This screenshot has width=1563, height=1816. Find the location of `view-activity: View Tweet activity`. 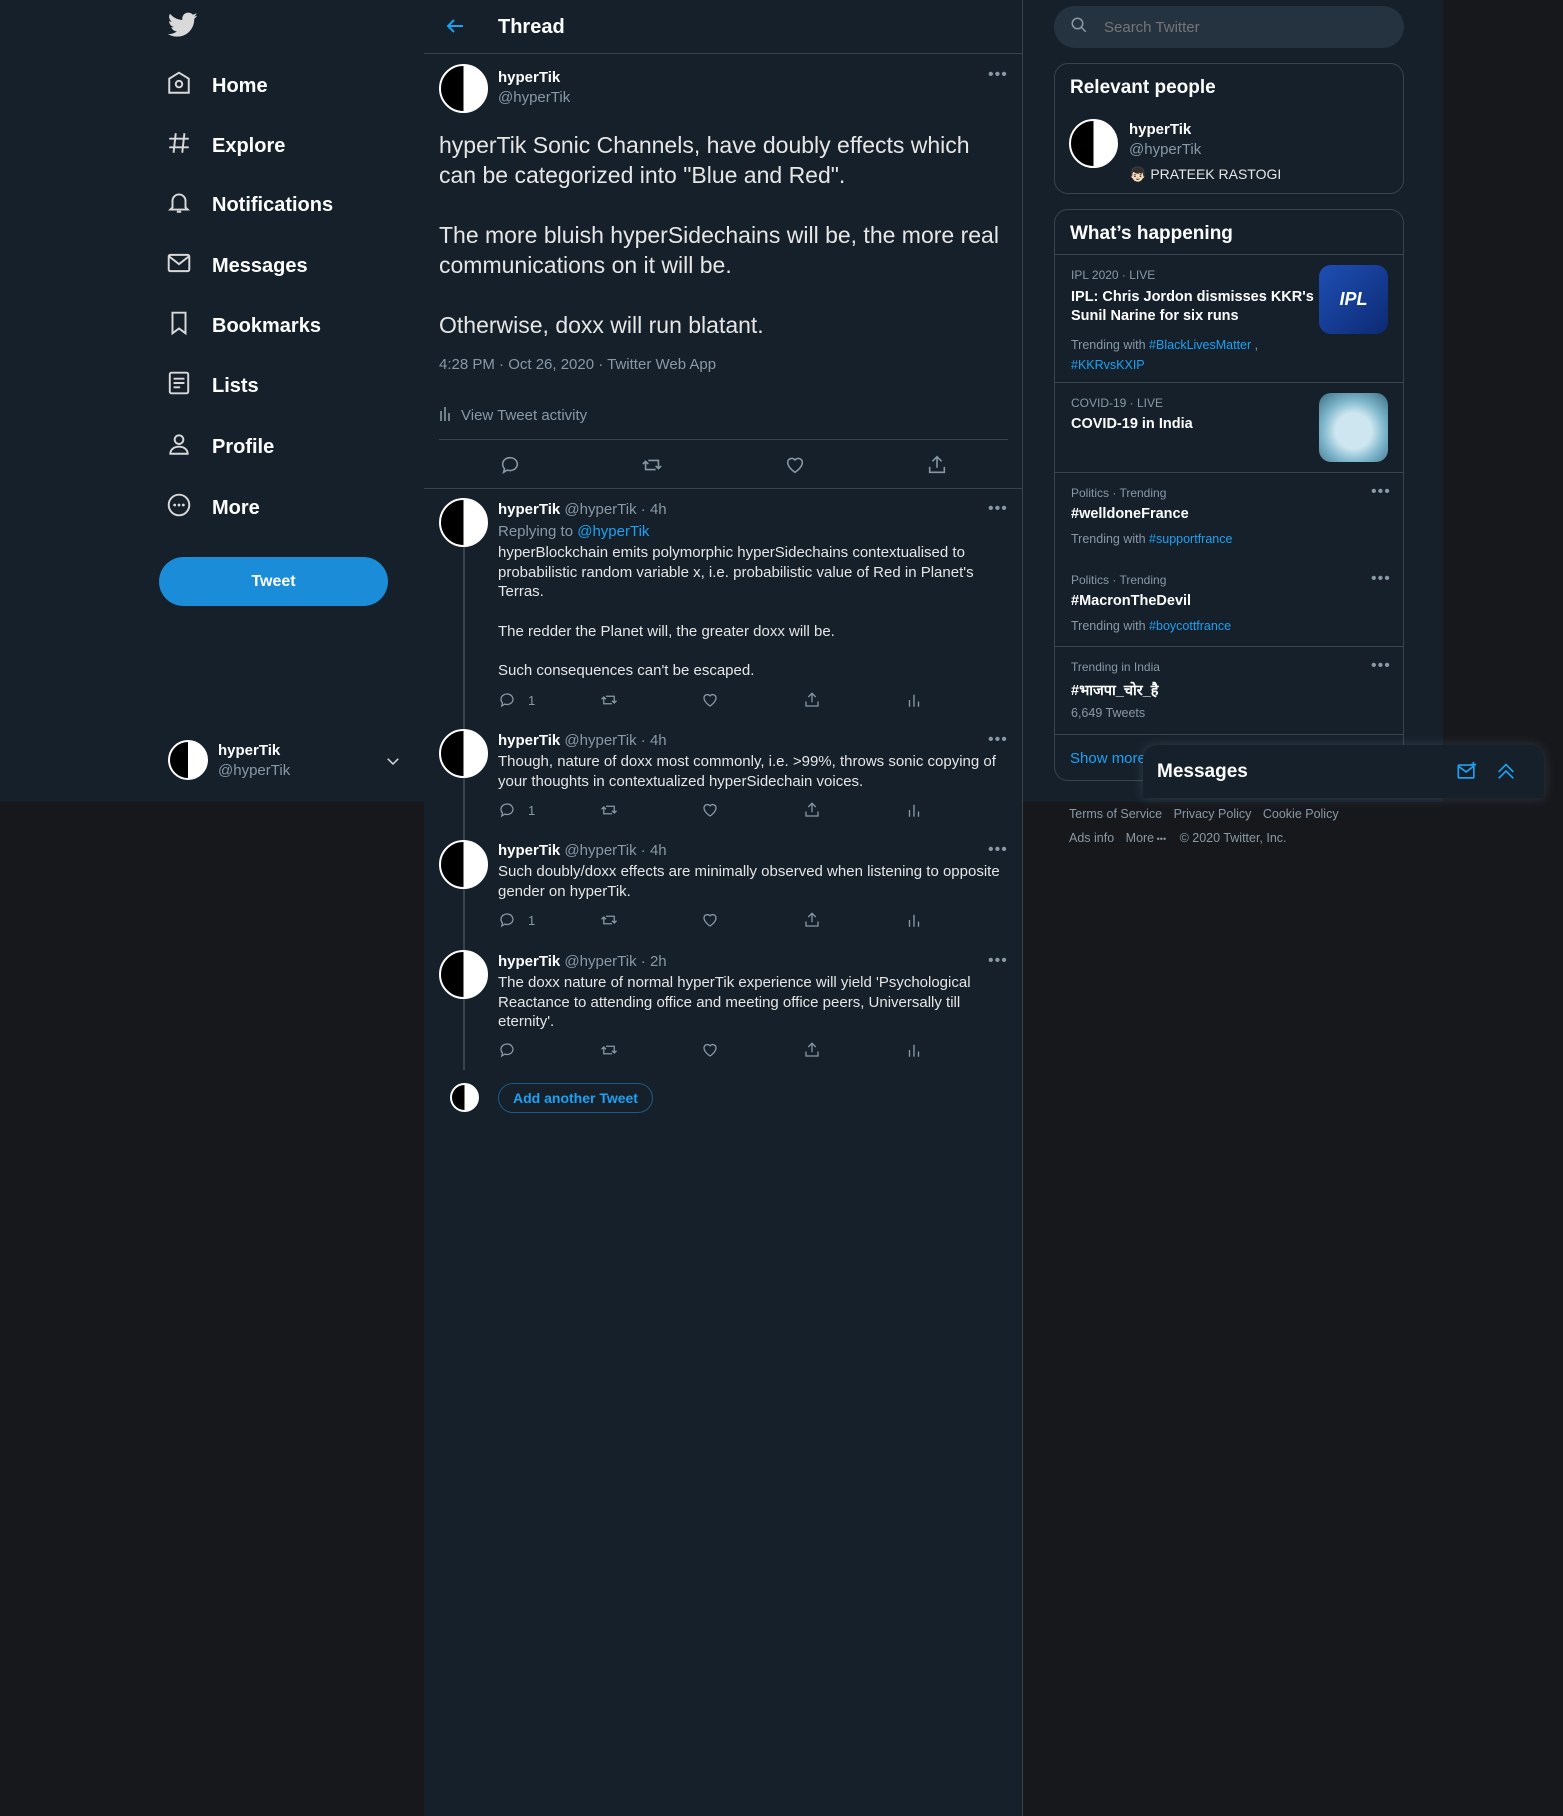

view-activity: View Tweet activity is located at coordinates (513, 415).